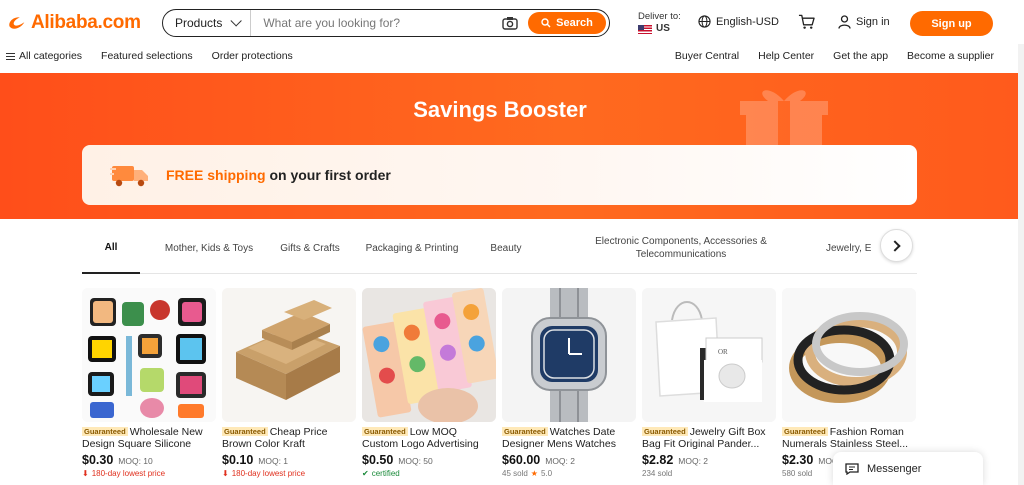 Image resolution: width=1024 pixels, height=485 pixels. What do you see at coordinates (415, 461) in the screenshot?
I see `product-moq: MOQ: 50` at bounding box center [415, 461].